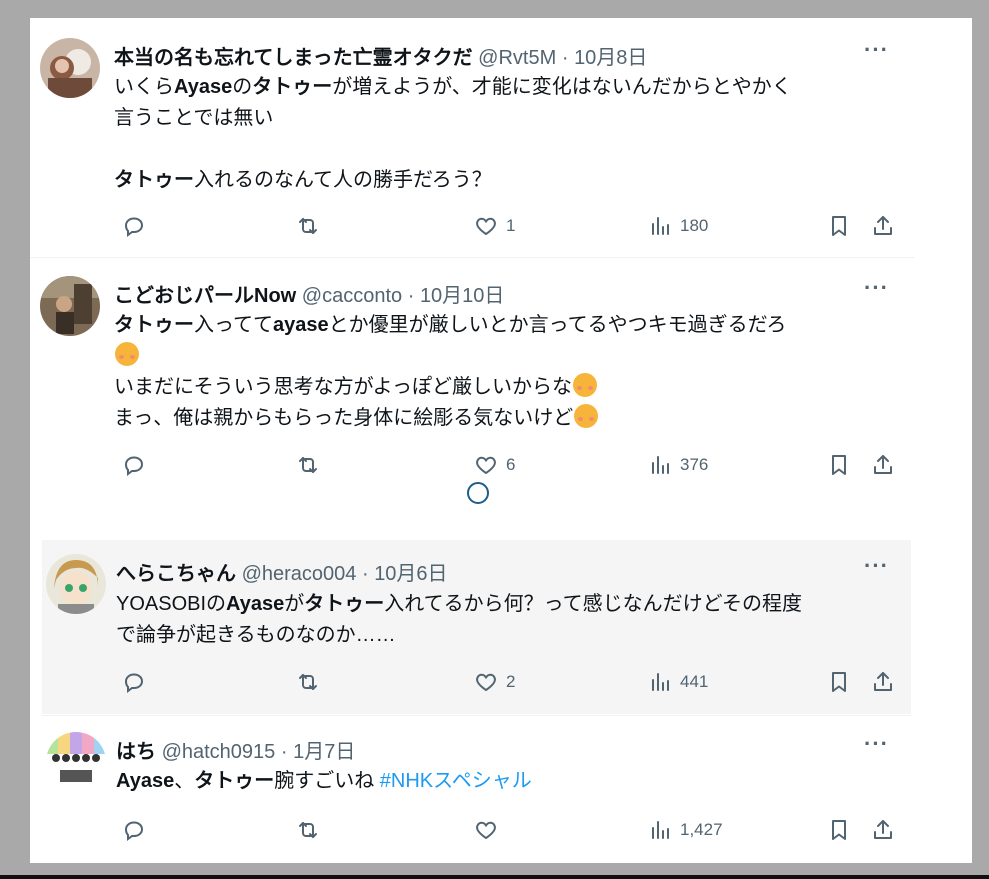 Image resolution: width=989 pixels, height=879 pixels. I want to click on body-text: が, so click(294, 604).